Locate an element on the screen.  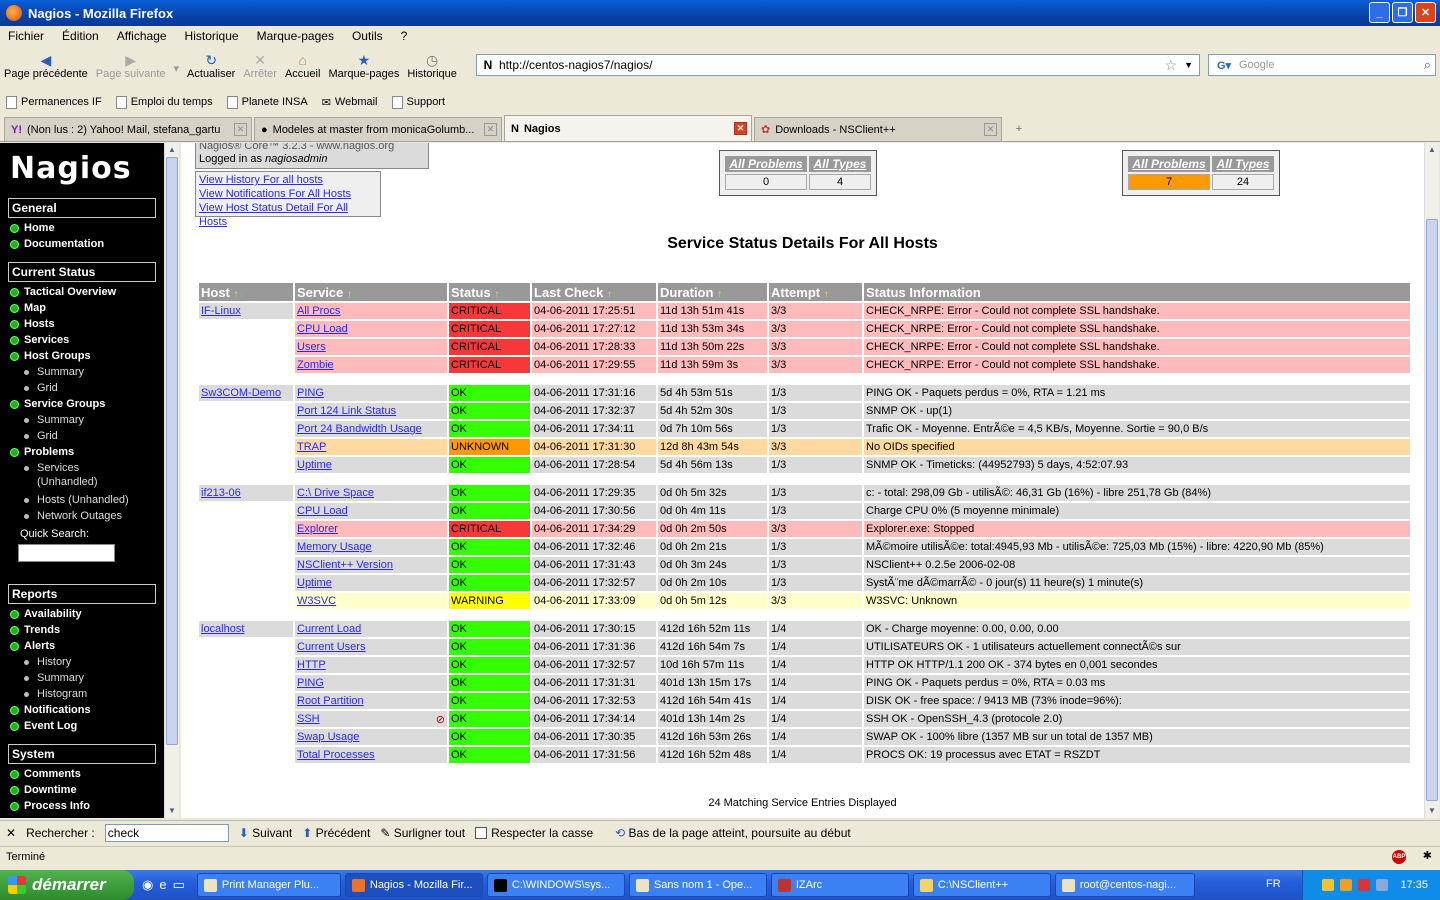
adblock-icon: ABP is located at coordinates (1399, 857).